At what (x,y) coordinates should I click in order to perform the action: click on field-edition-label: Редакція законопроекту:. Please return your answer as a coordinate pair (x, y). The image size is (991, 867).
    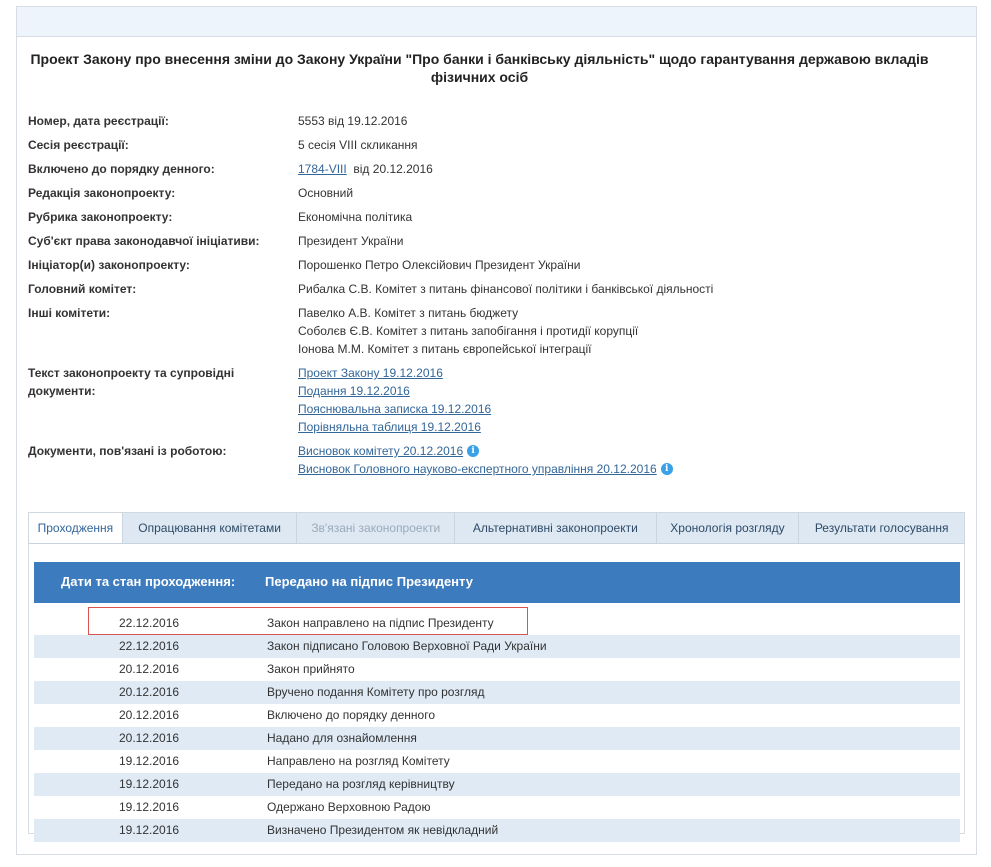
    Looking at the image, I should click on (102, 193).